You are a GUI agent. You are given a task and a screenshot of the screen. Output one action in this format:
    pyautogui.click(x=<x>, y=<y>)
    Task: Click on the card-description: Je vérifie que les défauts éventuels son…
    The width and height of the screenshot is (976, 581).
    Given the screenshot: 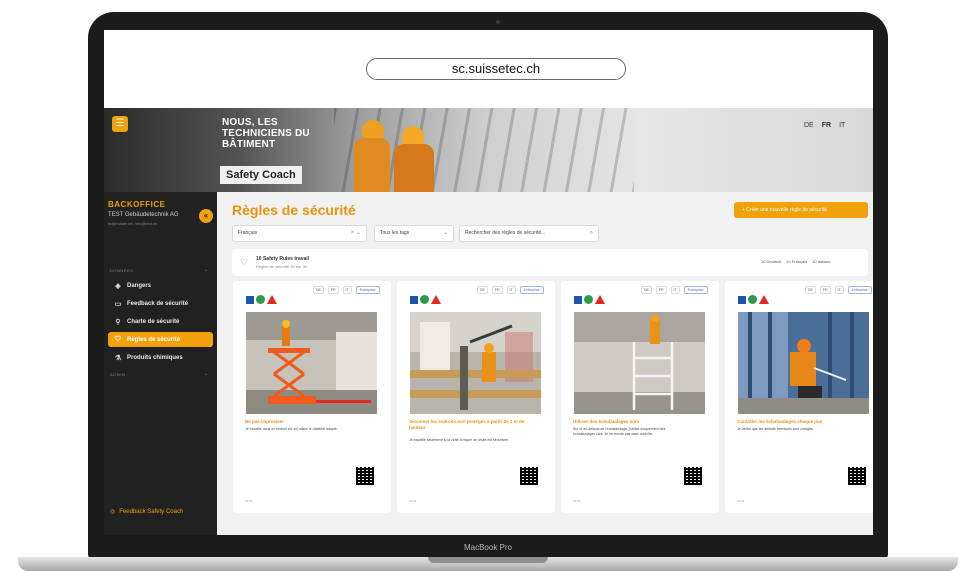 What is the action you would take?
    pyautogui.click(x=775, y=429)
    